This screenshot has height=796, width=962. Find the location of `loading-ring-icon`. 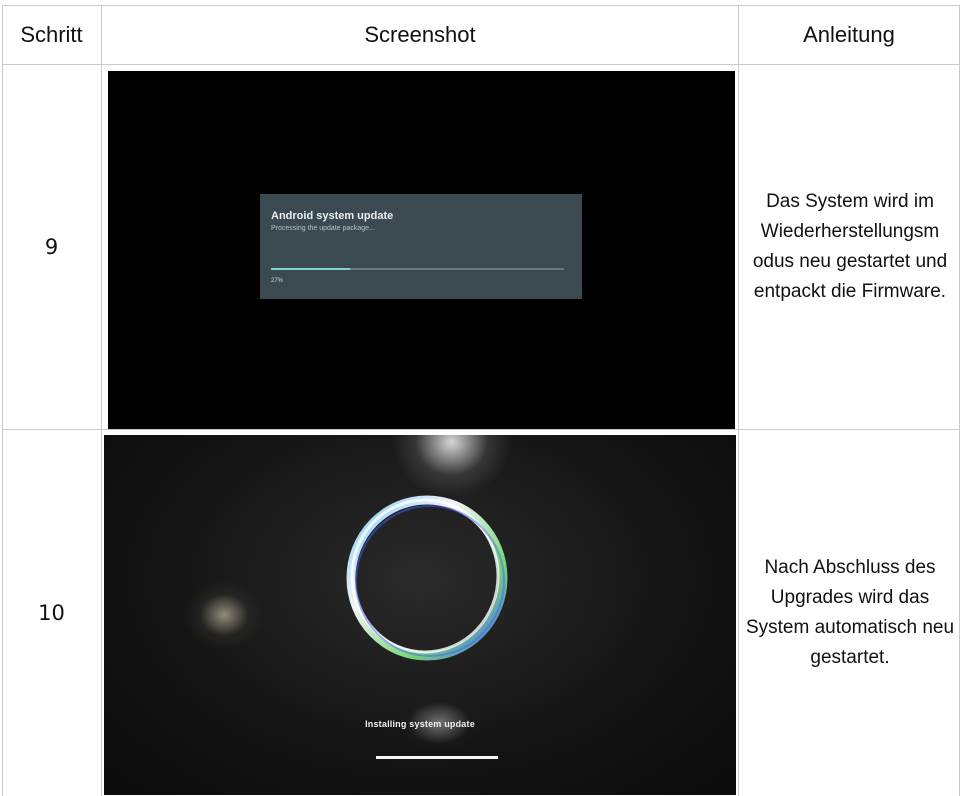

loading-ring-icon is located at coordinates (427, 578).